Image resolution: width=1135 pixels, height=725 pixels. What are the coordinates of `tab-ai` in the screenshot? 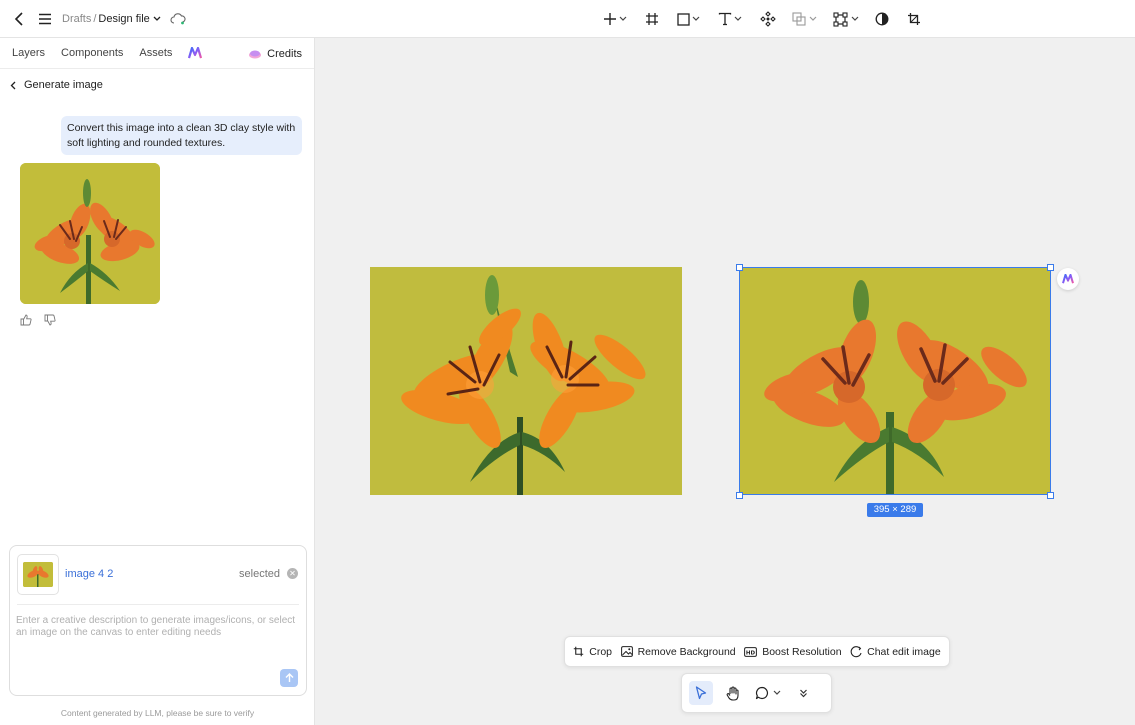 It's located at (195, 52).